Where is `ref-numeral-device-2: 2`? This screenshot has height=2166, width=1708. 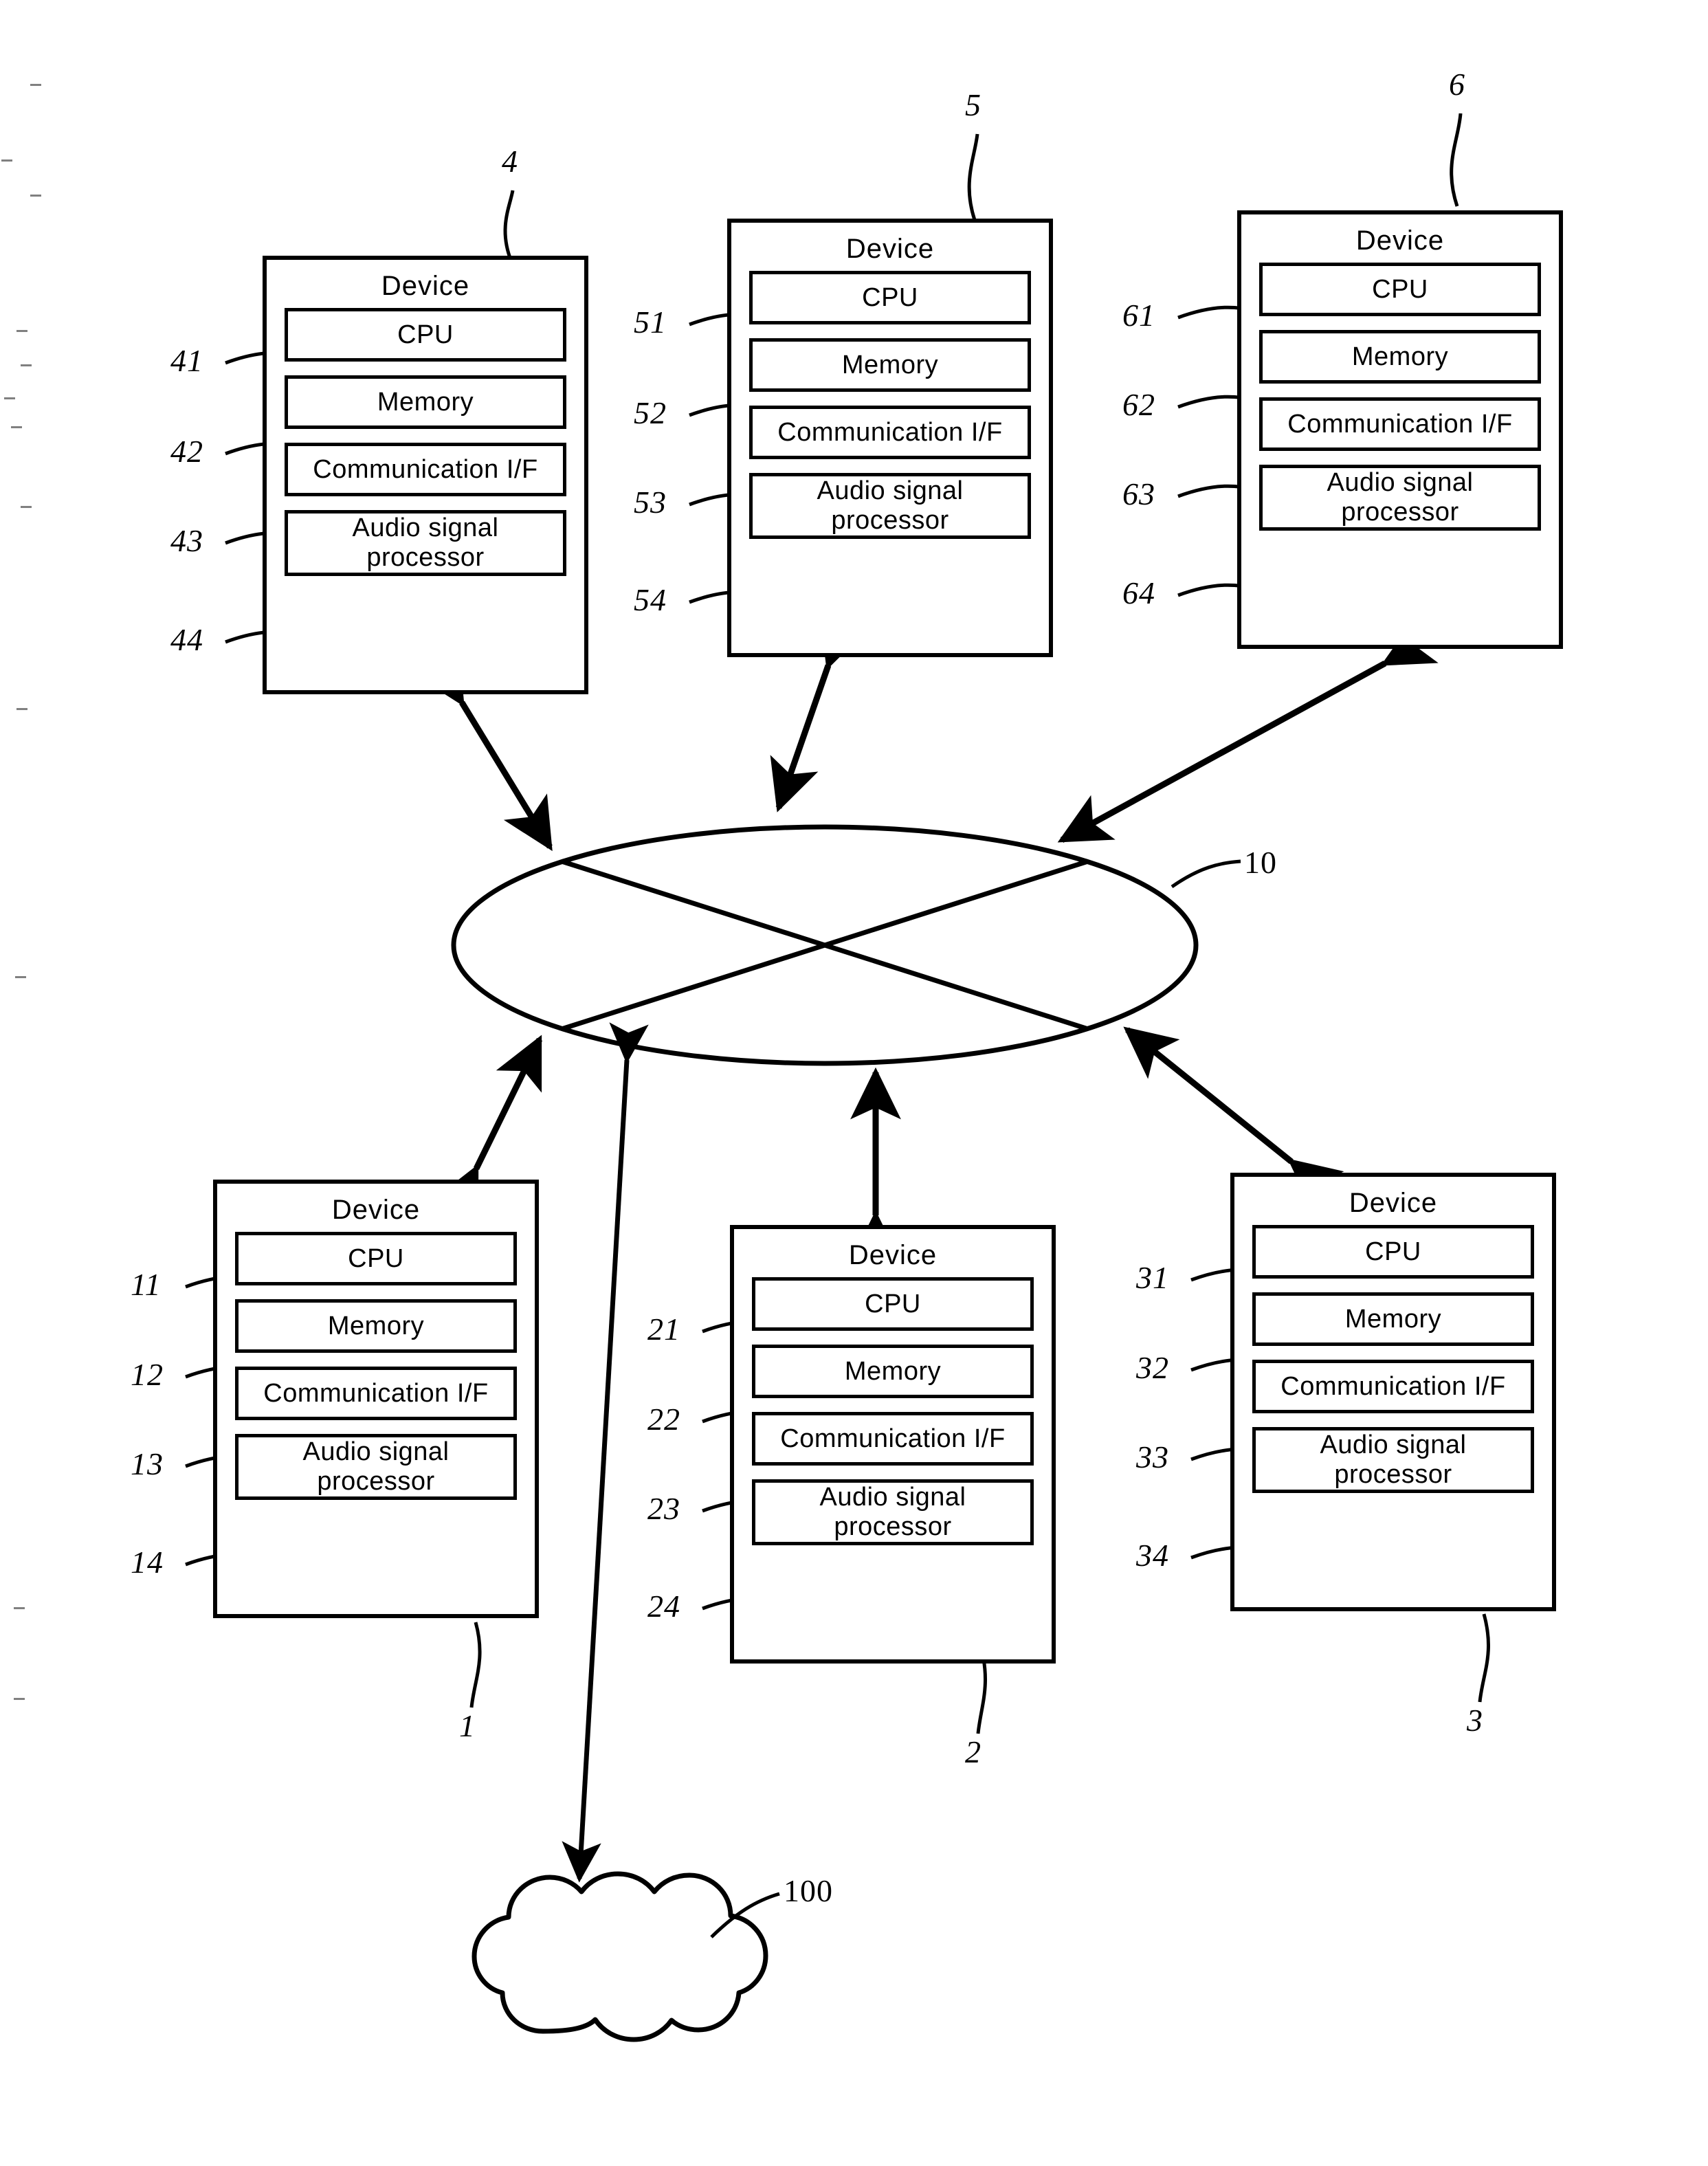 ref-numeral-device-2: 2 is located at coordinates (973, 1751).